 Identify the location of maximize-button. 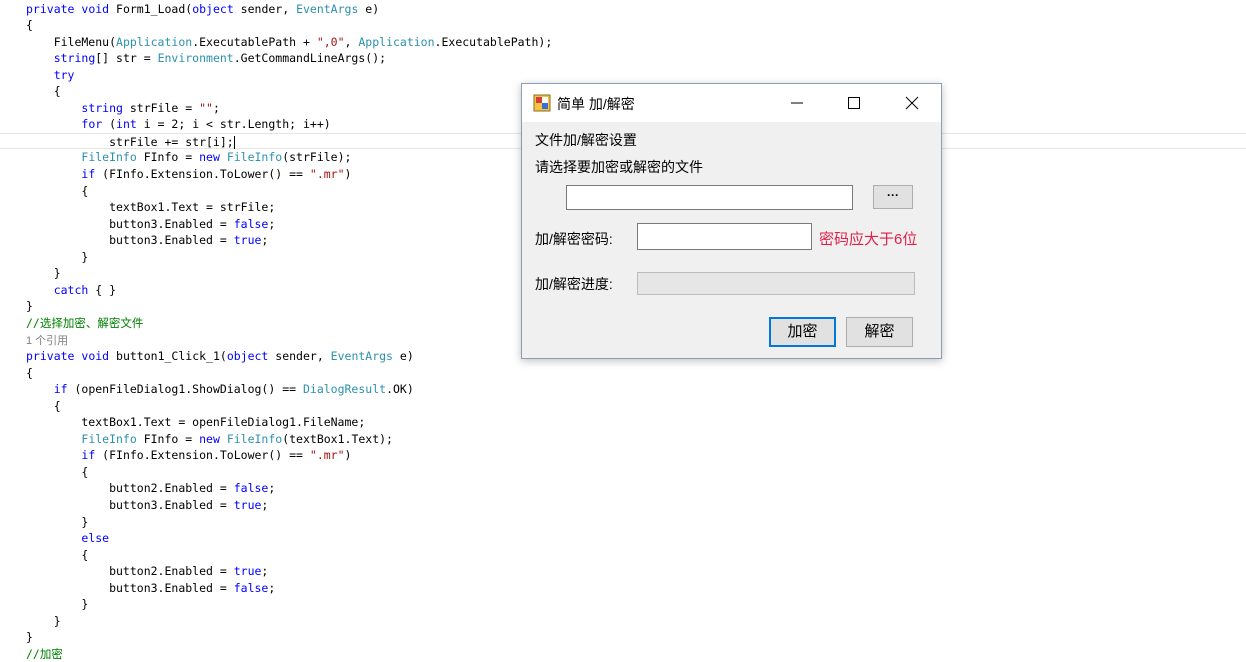
(854, 103).